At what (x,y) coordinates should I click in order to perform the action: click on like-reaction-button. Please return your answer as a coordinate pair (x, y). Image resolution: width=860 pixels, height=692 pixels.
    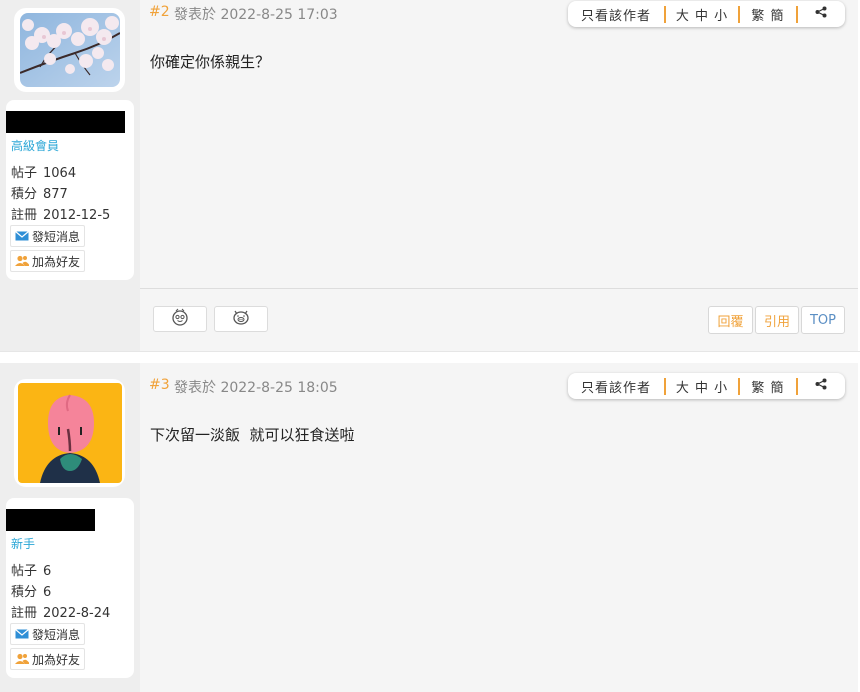
    Looking at the image, I should click on (180, 319).